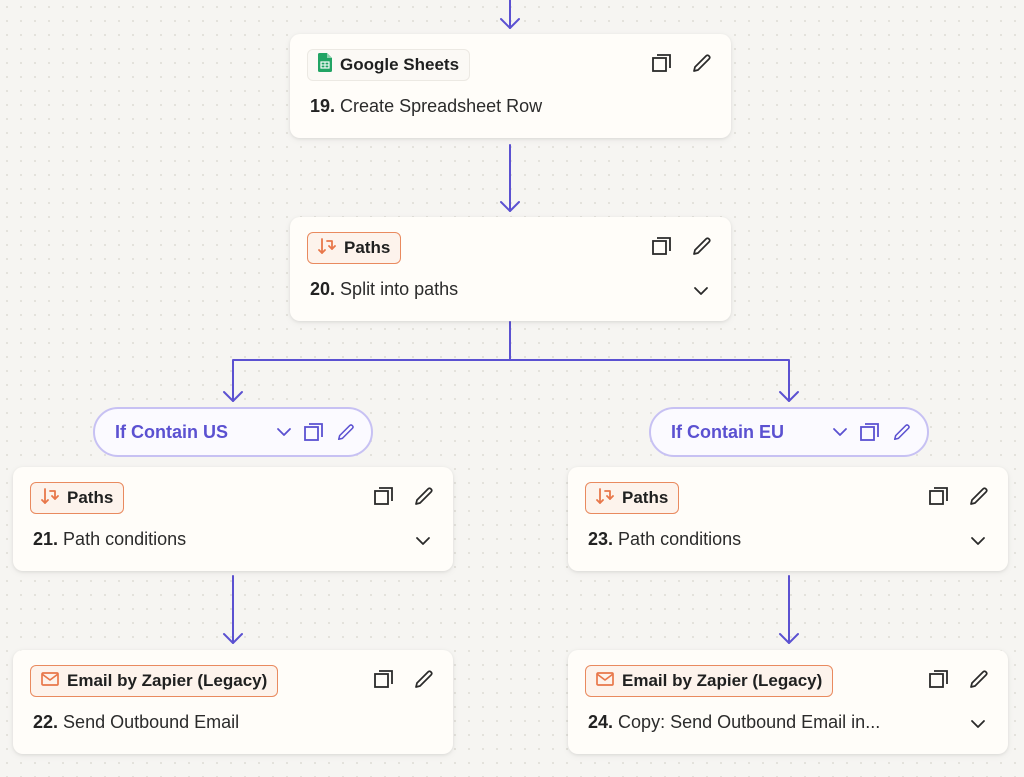 The image size is (1024, 777). I want to click on step-number: 23., so click(601, 539).